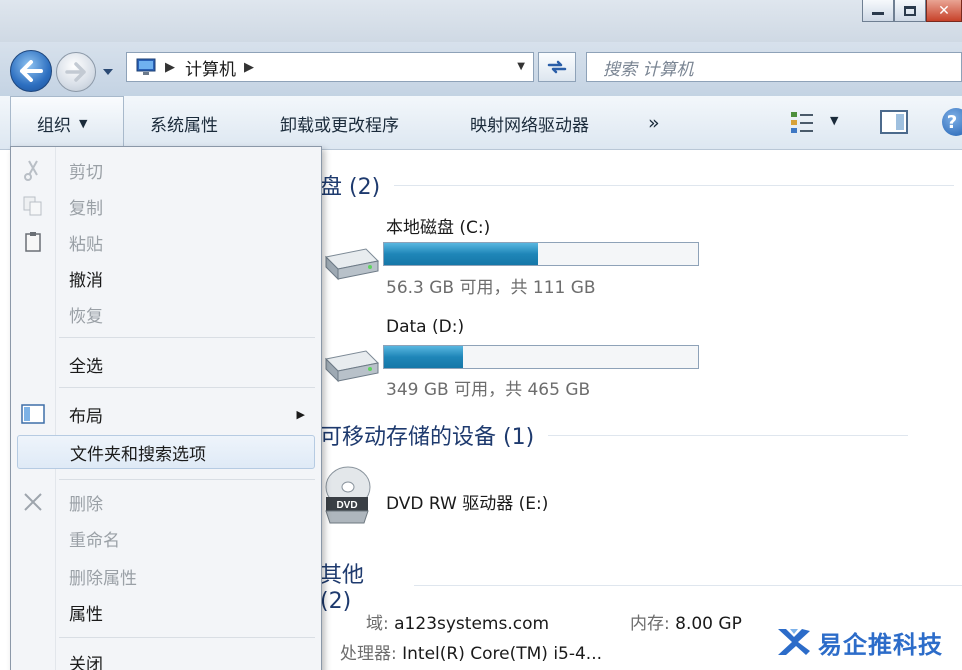  What do you see at coordinates (521, 66) in the screenshot?
I see `address-dropdown-icon: ▼` at bounding box center [521, 66].